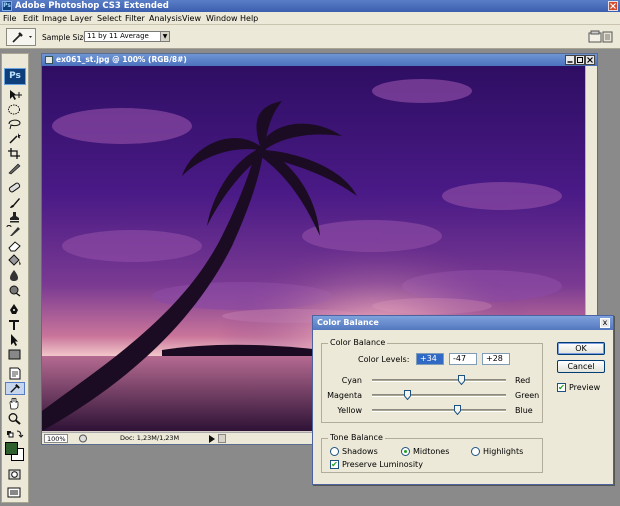  What do you see at coordinates (382, 464) in the screenshot?
I see `preserve-luminosity-label: Preserve Luminosity` at bounding box center [382, 464].